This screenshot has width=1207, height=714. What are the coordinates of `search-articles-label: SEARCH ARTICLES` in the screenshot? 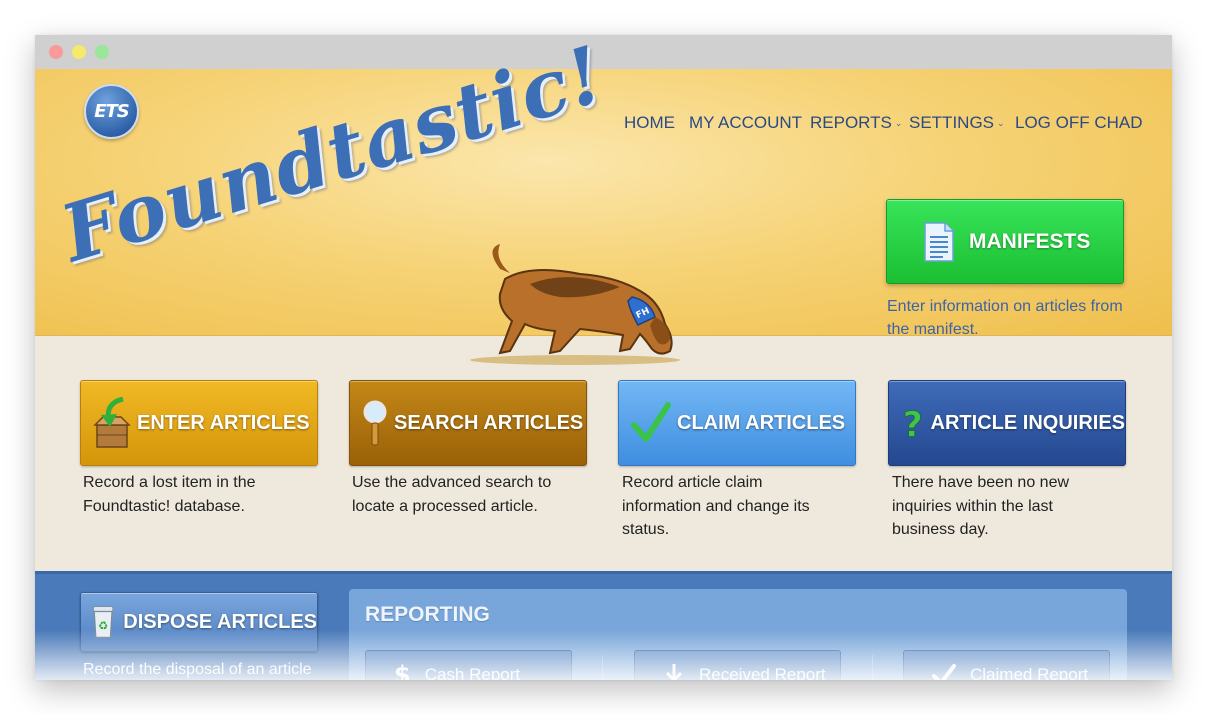 It's located at (489, 422).